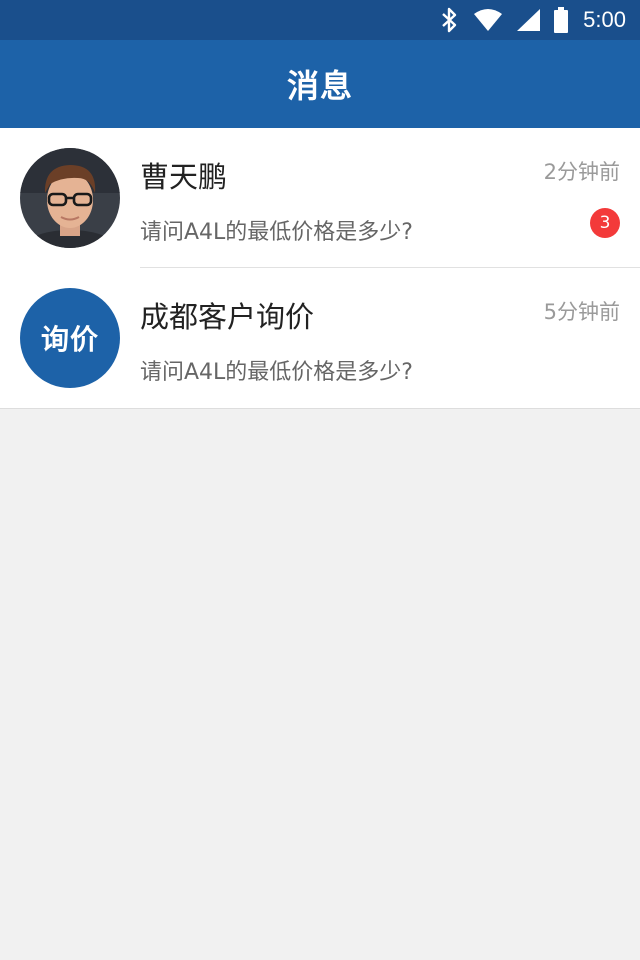 Image resolution: width=640 pixels, height=960 pixels. What do you see at coordinates (581, 172) in the screenshot?
I see `message-time: 2分钟前` at bounding box center [581, 172].